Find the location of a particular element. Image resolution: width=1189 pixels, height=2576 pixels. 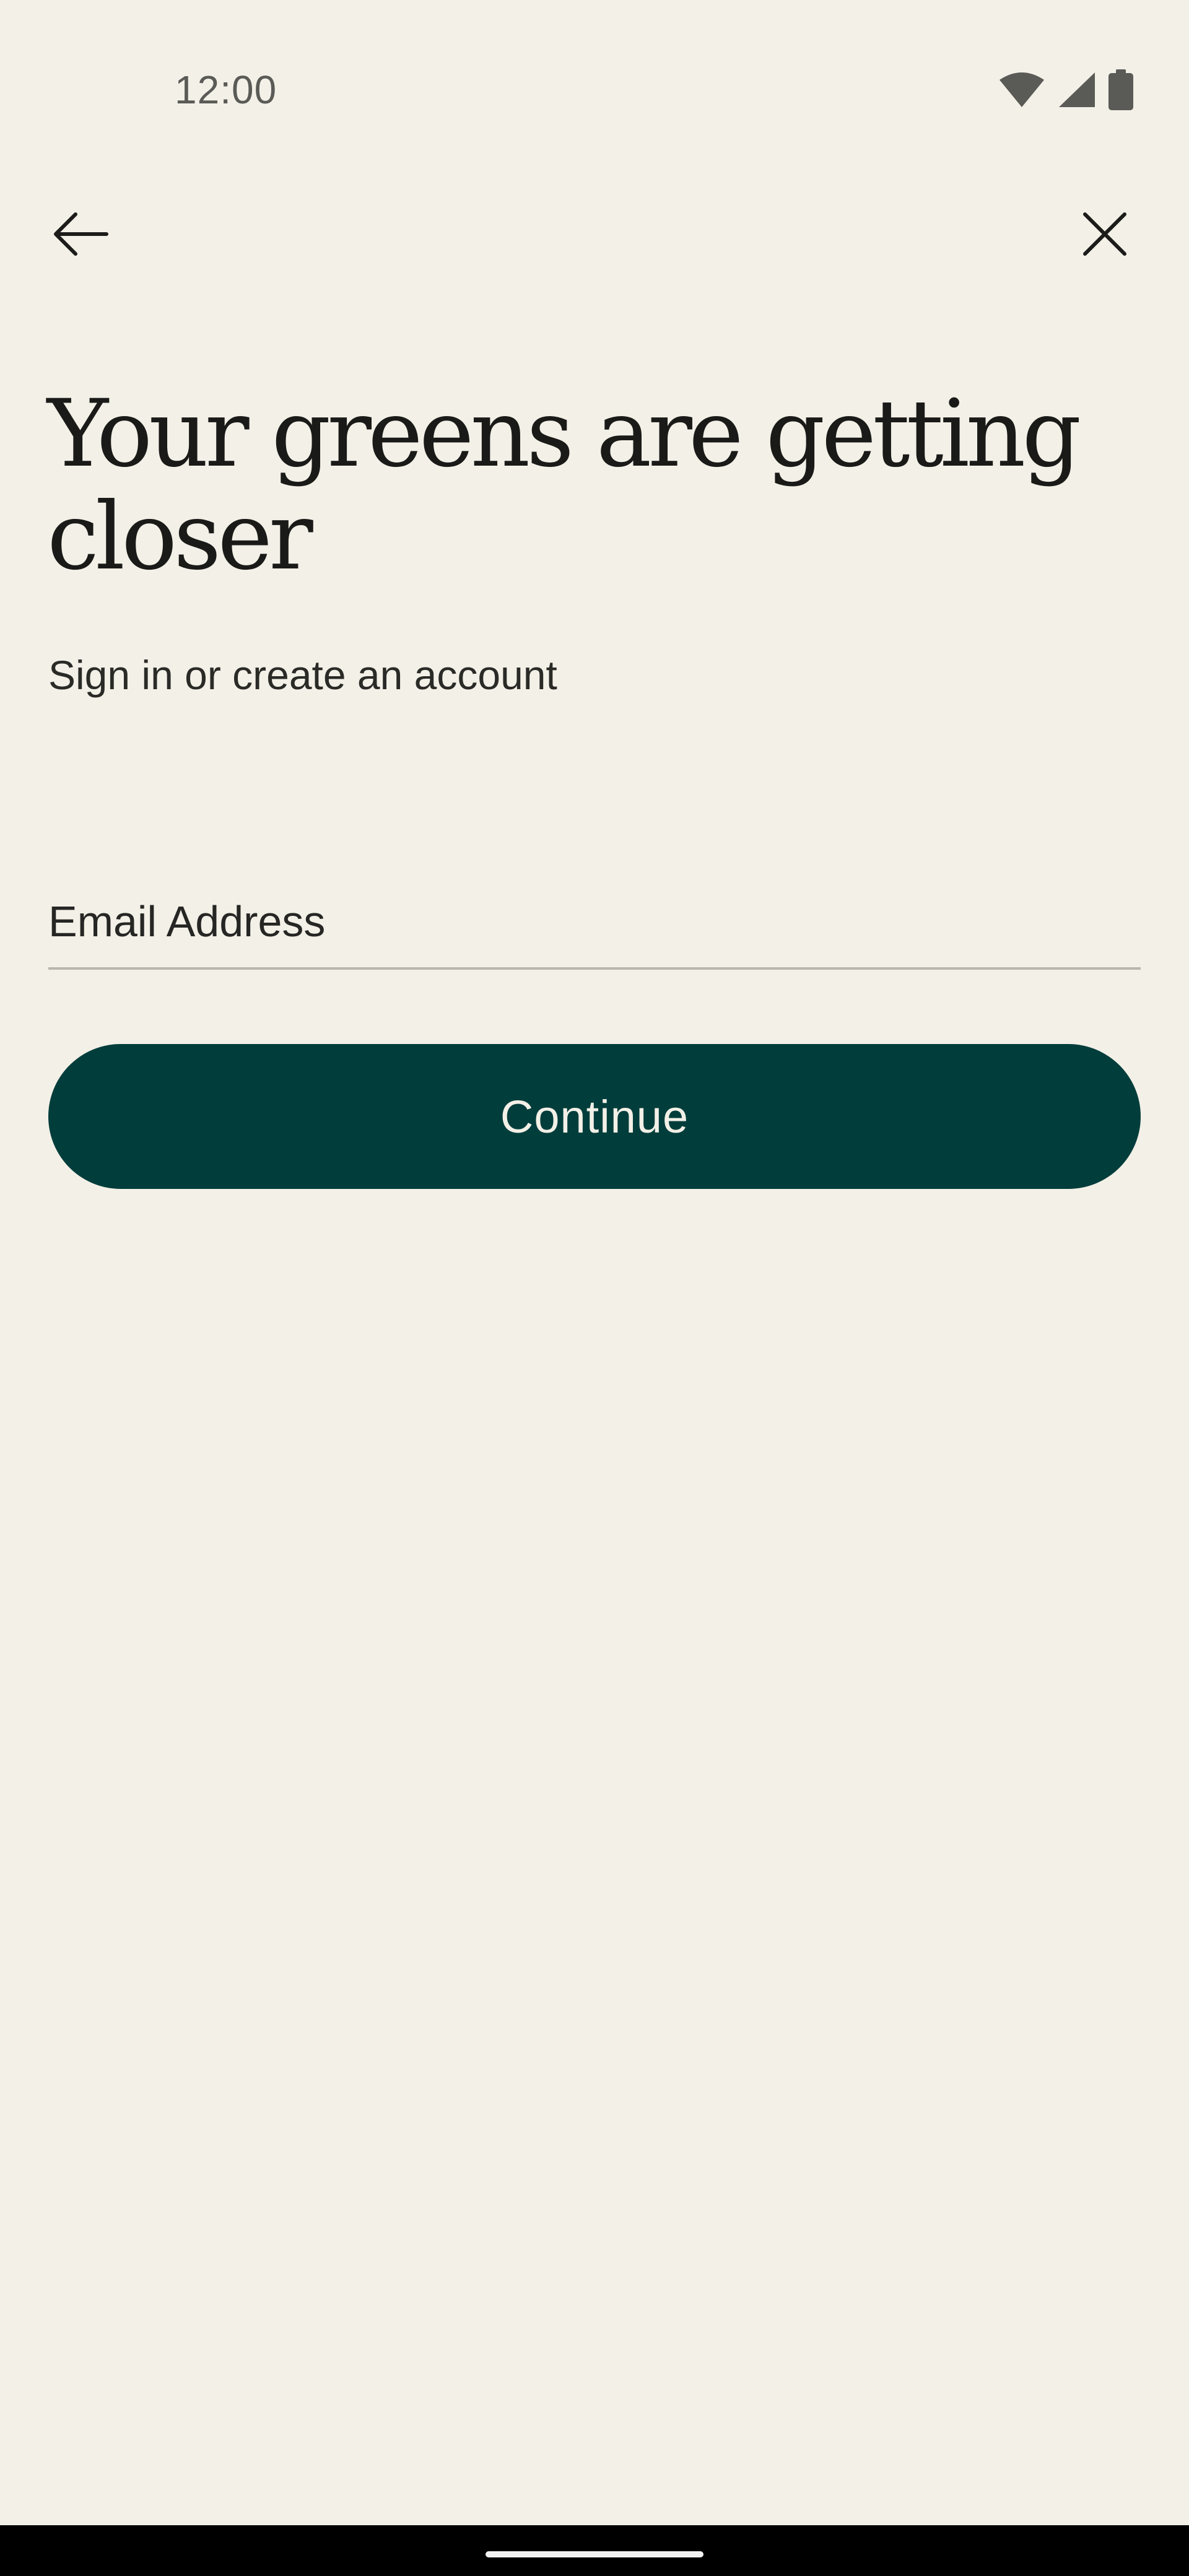

home-gesture-handle is located at coordinates (594, 2554).